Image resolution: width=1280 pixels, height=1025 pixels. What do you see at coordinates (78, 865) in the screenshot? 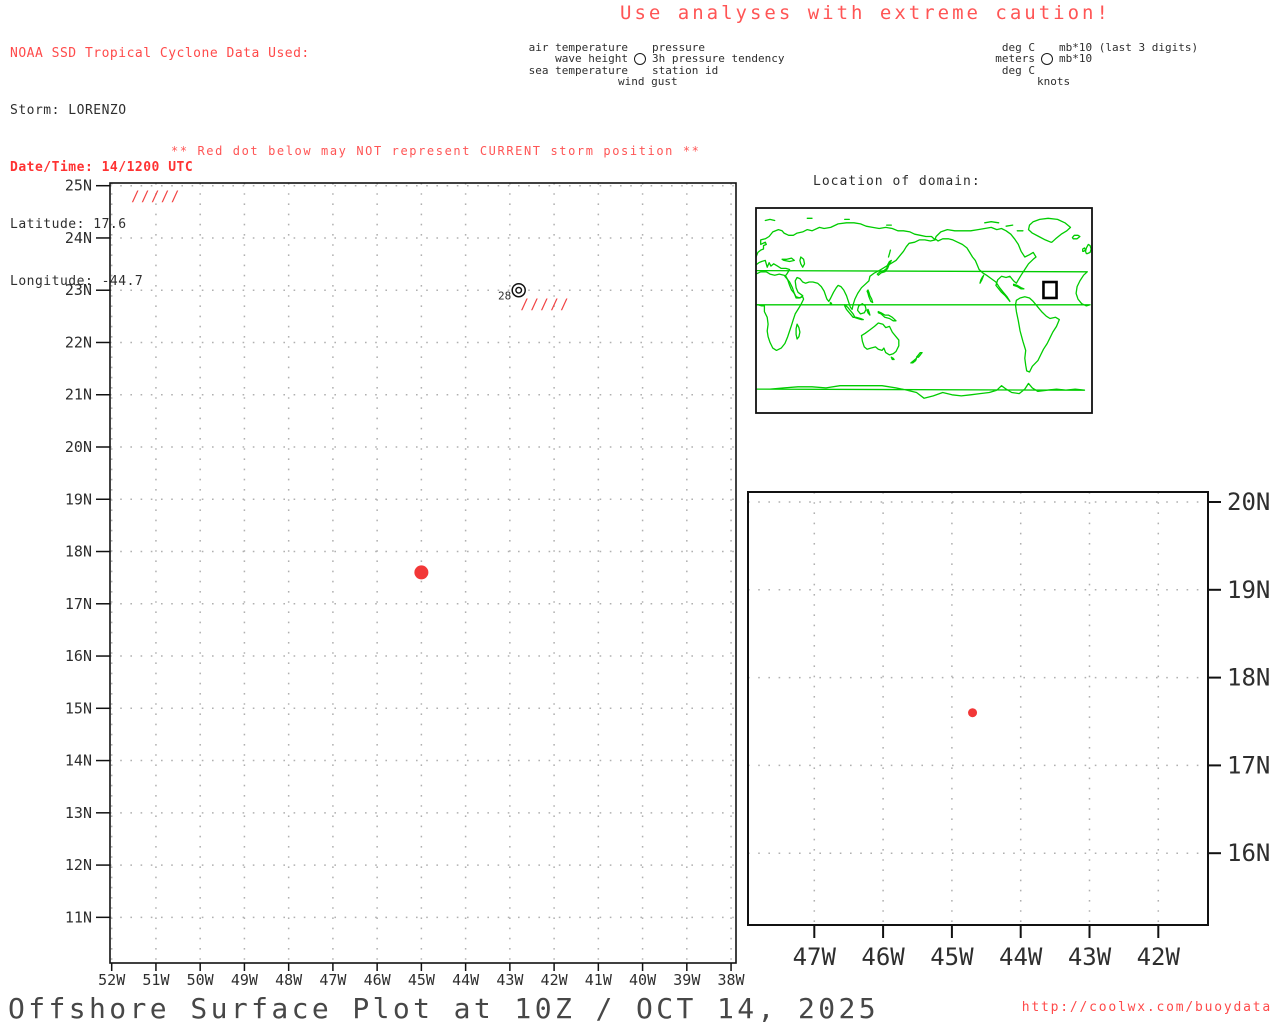
I see `main-map-lat-label: 12N` at bounding box center [78, 865].